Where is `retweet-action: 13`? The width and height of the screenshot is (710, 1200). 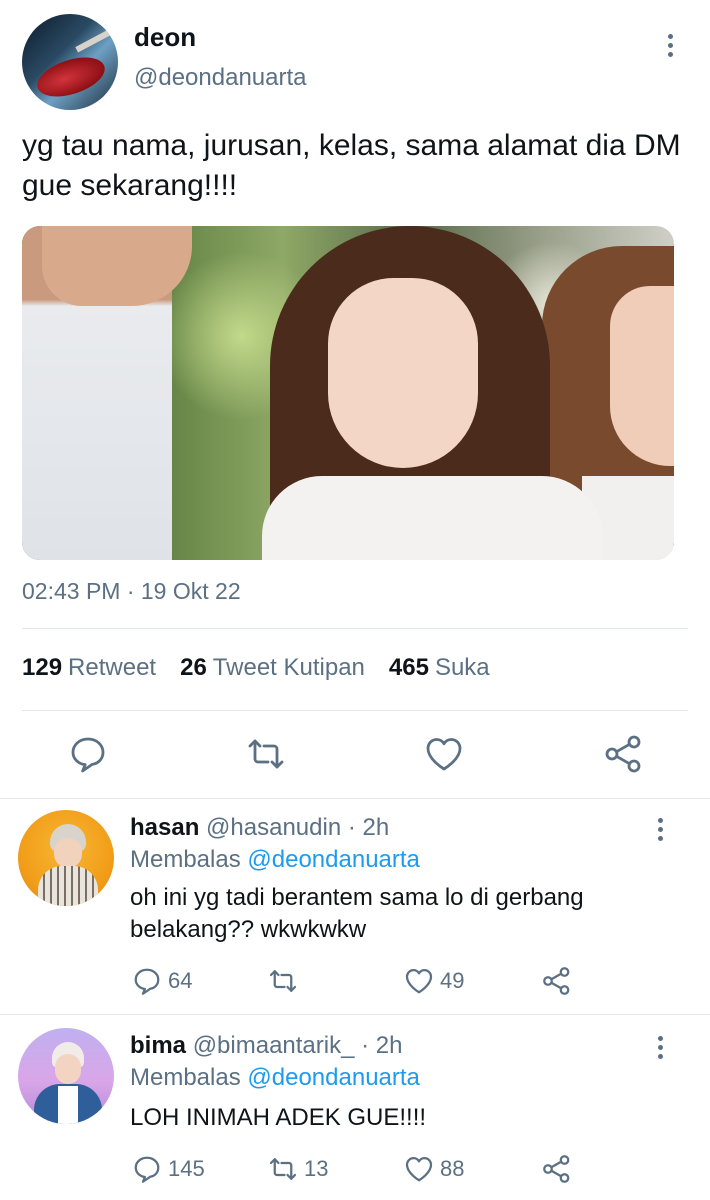 retweet-action: 13 is located at coordinates (298, 1169).